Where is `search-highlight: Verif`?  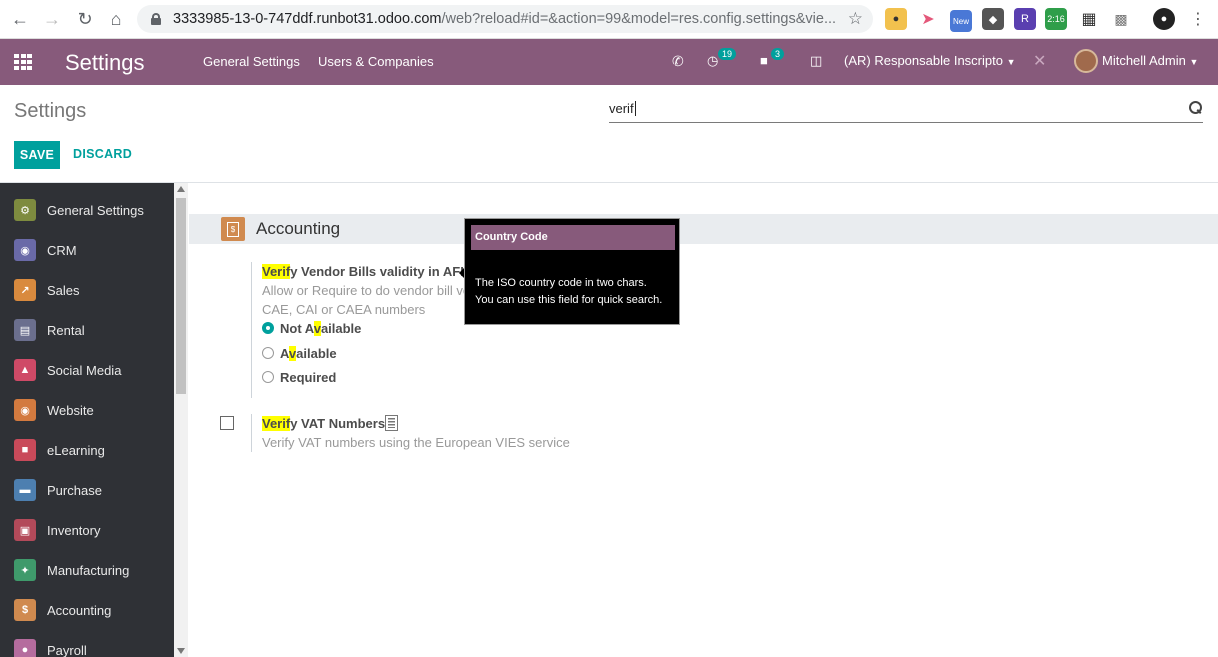
search-highlight: Verif is located at coordinates (276, 423).